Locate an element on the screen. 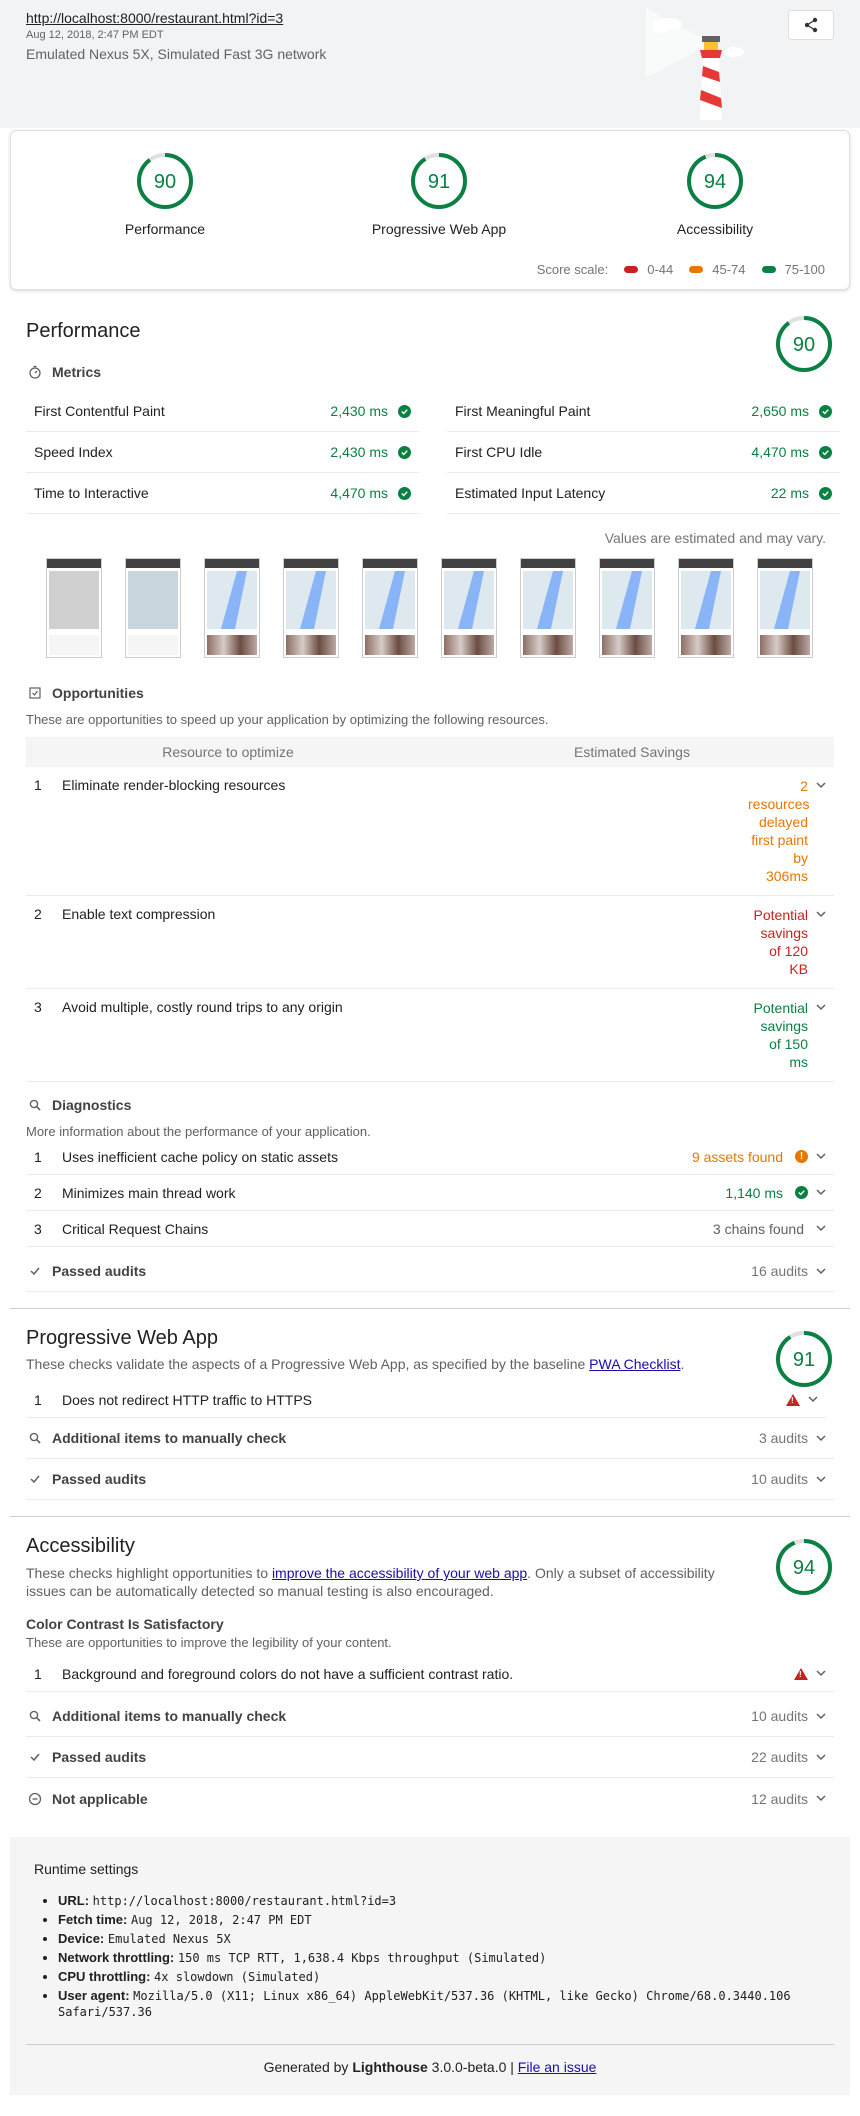 This screenshot has height=2116, width=860. passed-audits-row: Passed audits 22 audits is located at coordinates (430, 1757).